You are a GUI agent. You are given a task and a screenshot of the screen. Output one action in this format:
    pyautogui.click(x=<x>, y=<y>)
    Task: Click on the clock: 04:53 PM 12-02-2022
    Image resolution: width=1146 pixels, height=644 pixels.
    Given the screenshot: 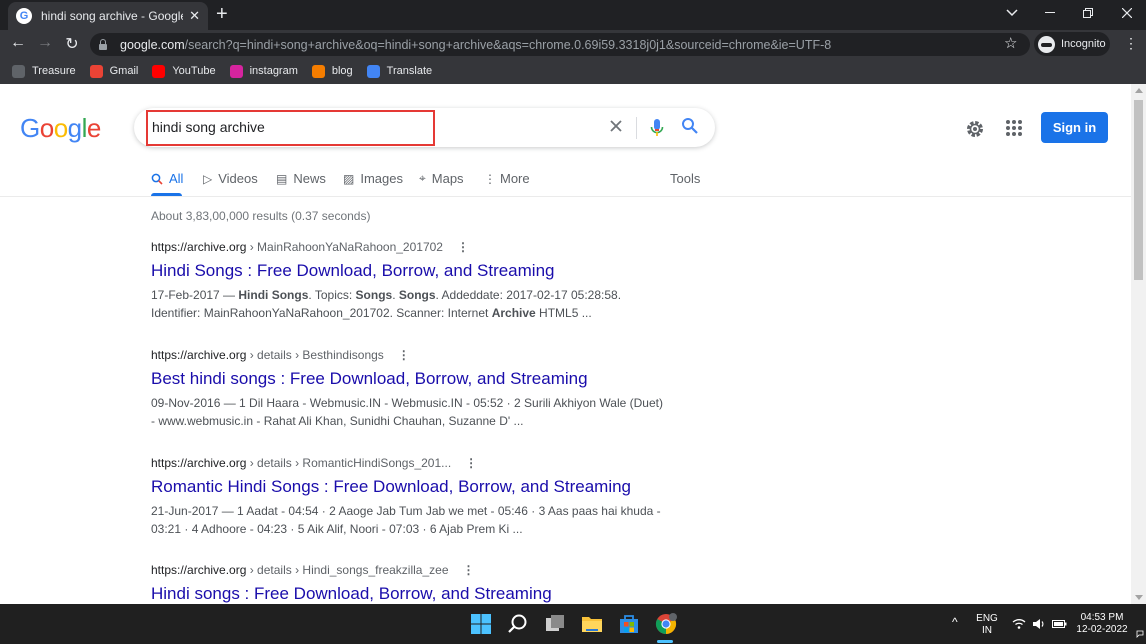 What is the action you would take?
    pyautogui.click(x=1102, y=624)
    